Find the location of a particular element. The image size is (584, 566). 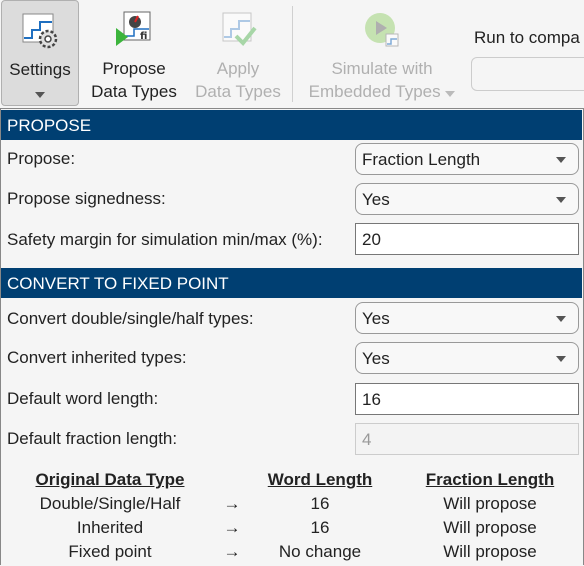

simulate-play-icon is located at coordinates (382, 30).